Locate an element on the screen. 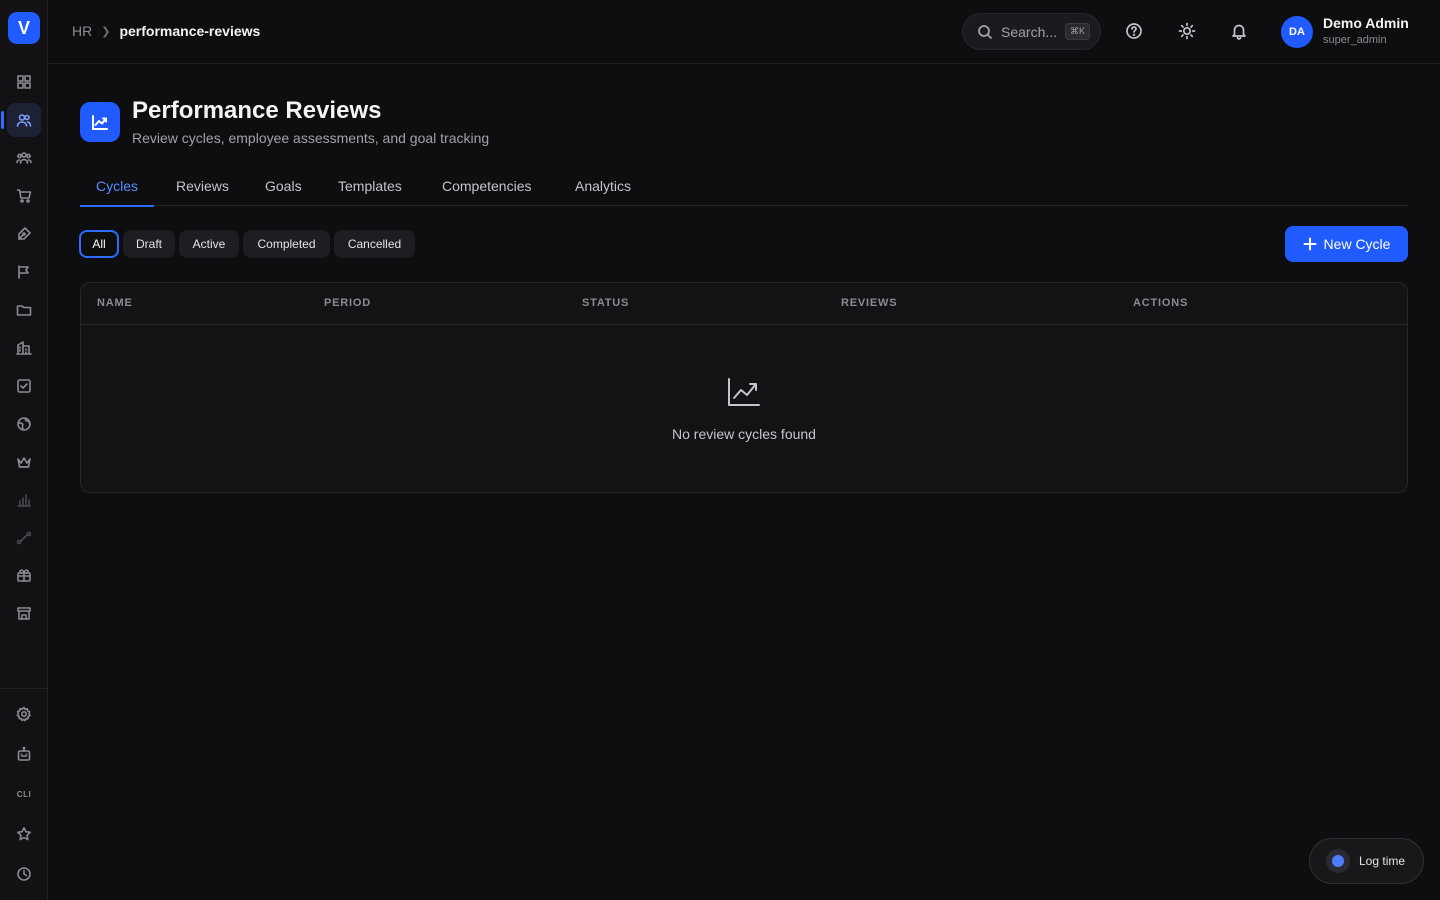 The height and width of the screenshot is (900, 1440). log-time-button: Log time is located at coordinates (1366, 861).